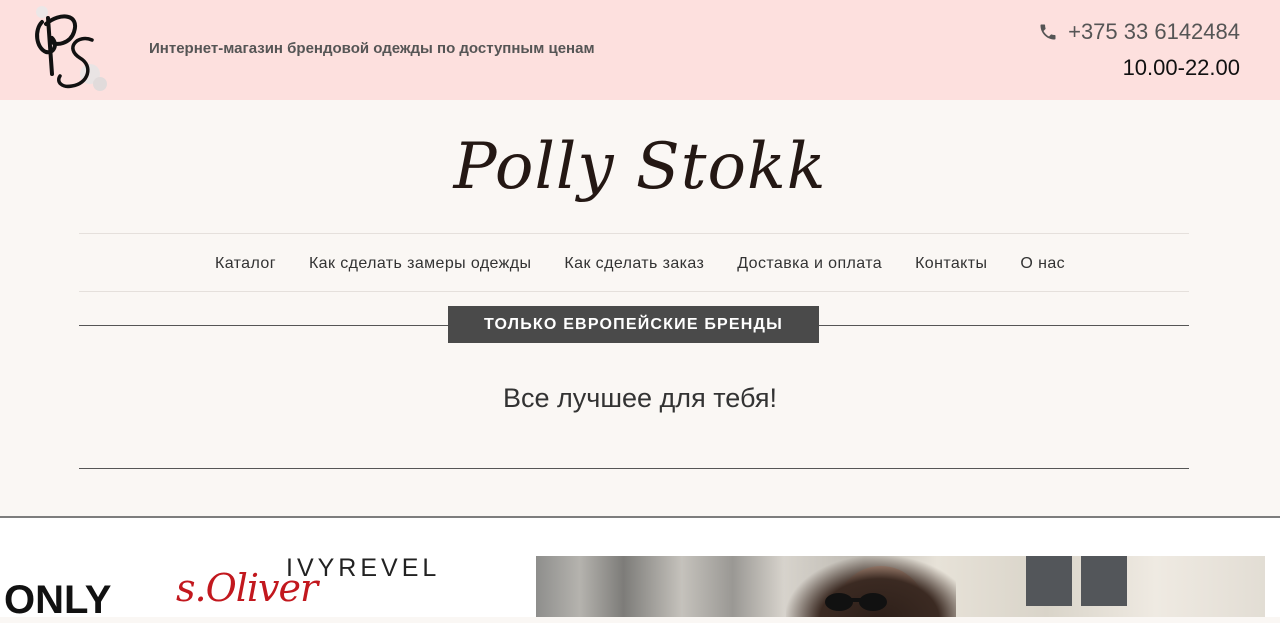 The image size is (1280, 623). Describe the element at coordinates (900, 586) in the screenshot. I see `hero-photo` at that location.